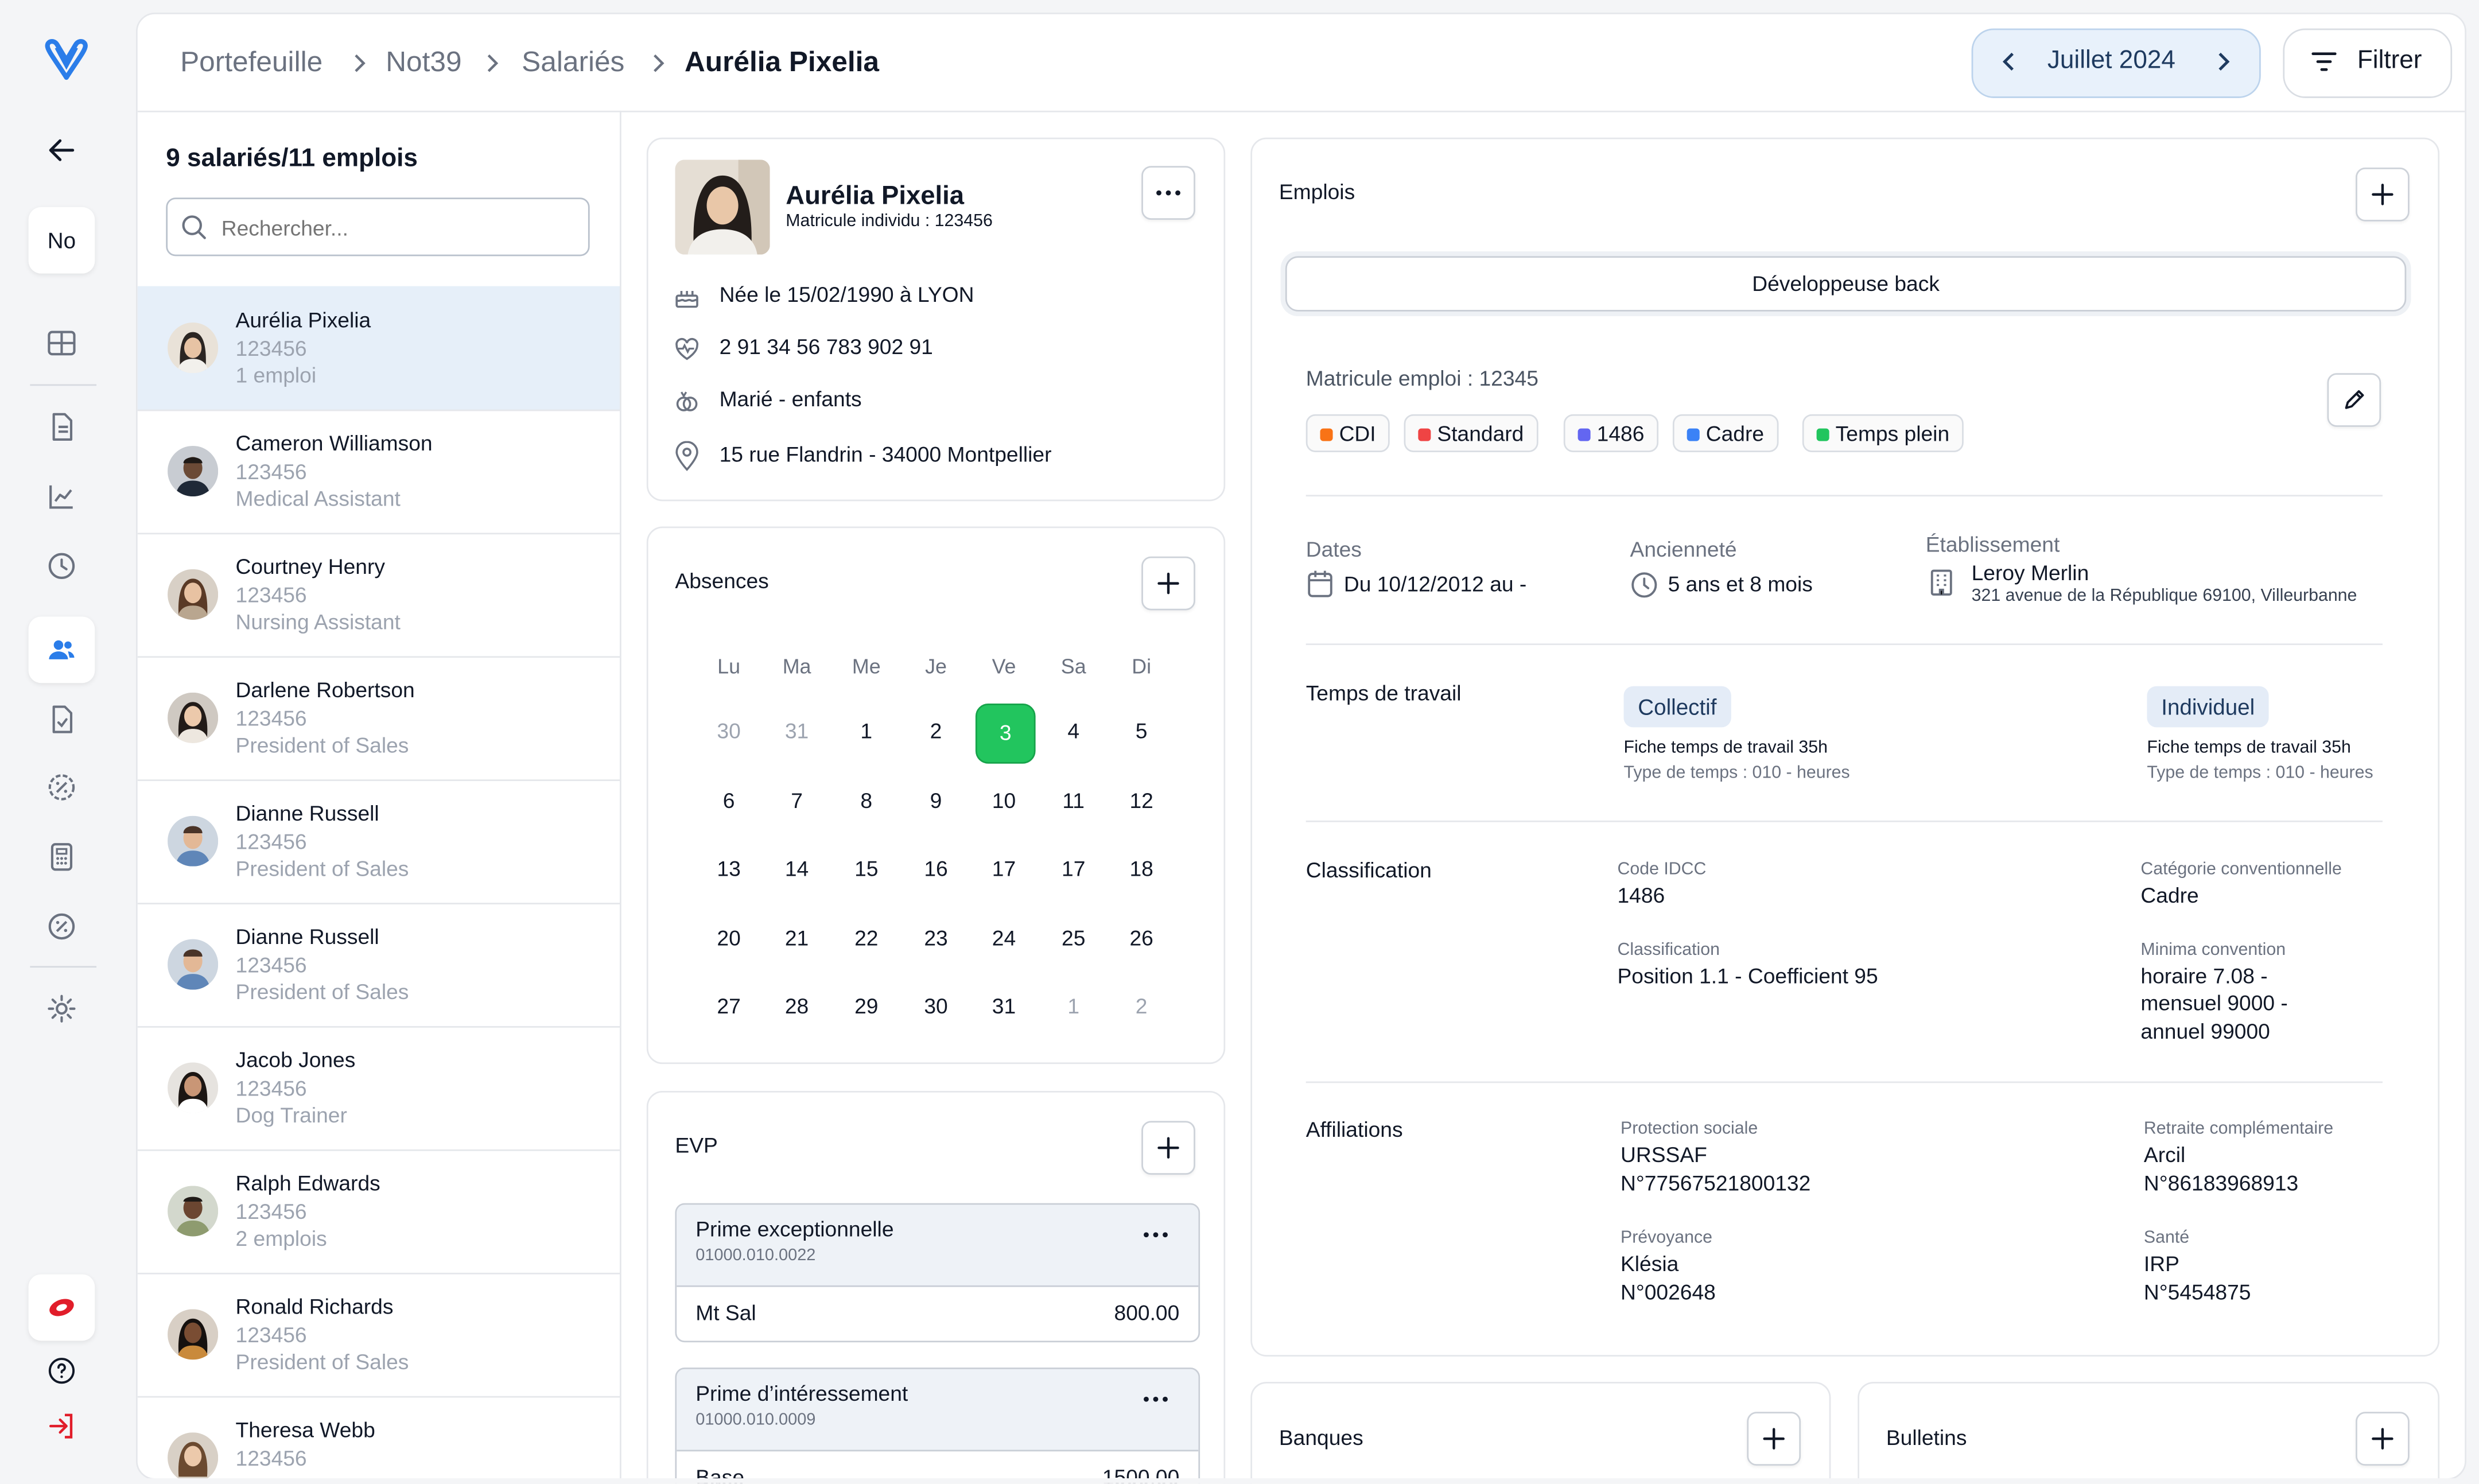 The width and height of the screenshot is (2479, 1484). I want to click on calendar-day: 12, so click(1141, 801).